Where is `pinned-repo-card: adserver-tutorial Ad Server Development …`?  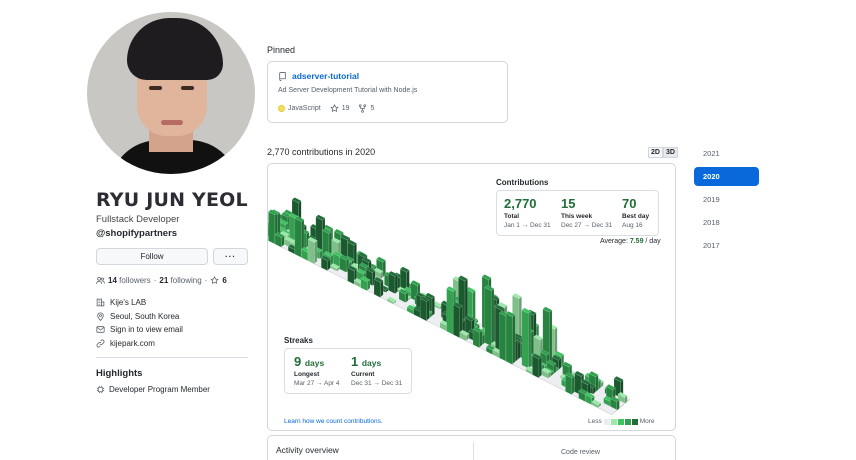
pinned-repo-card: adserver-tutorial Ad Server Development … is located at coordinates (387, 92).